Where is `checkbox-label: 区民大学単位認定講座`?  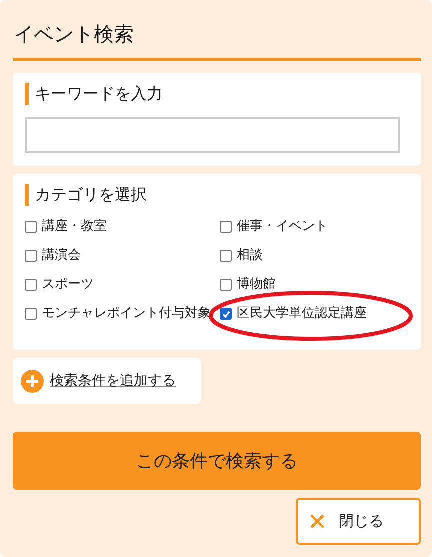 checkbox-label: 区民大学単位認定講座 is located at coordinates (302, 314).